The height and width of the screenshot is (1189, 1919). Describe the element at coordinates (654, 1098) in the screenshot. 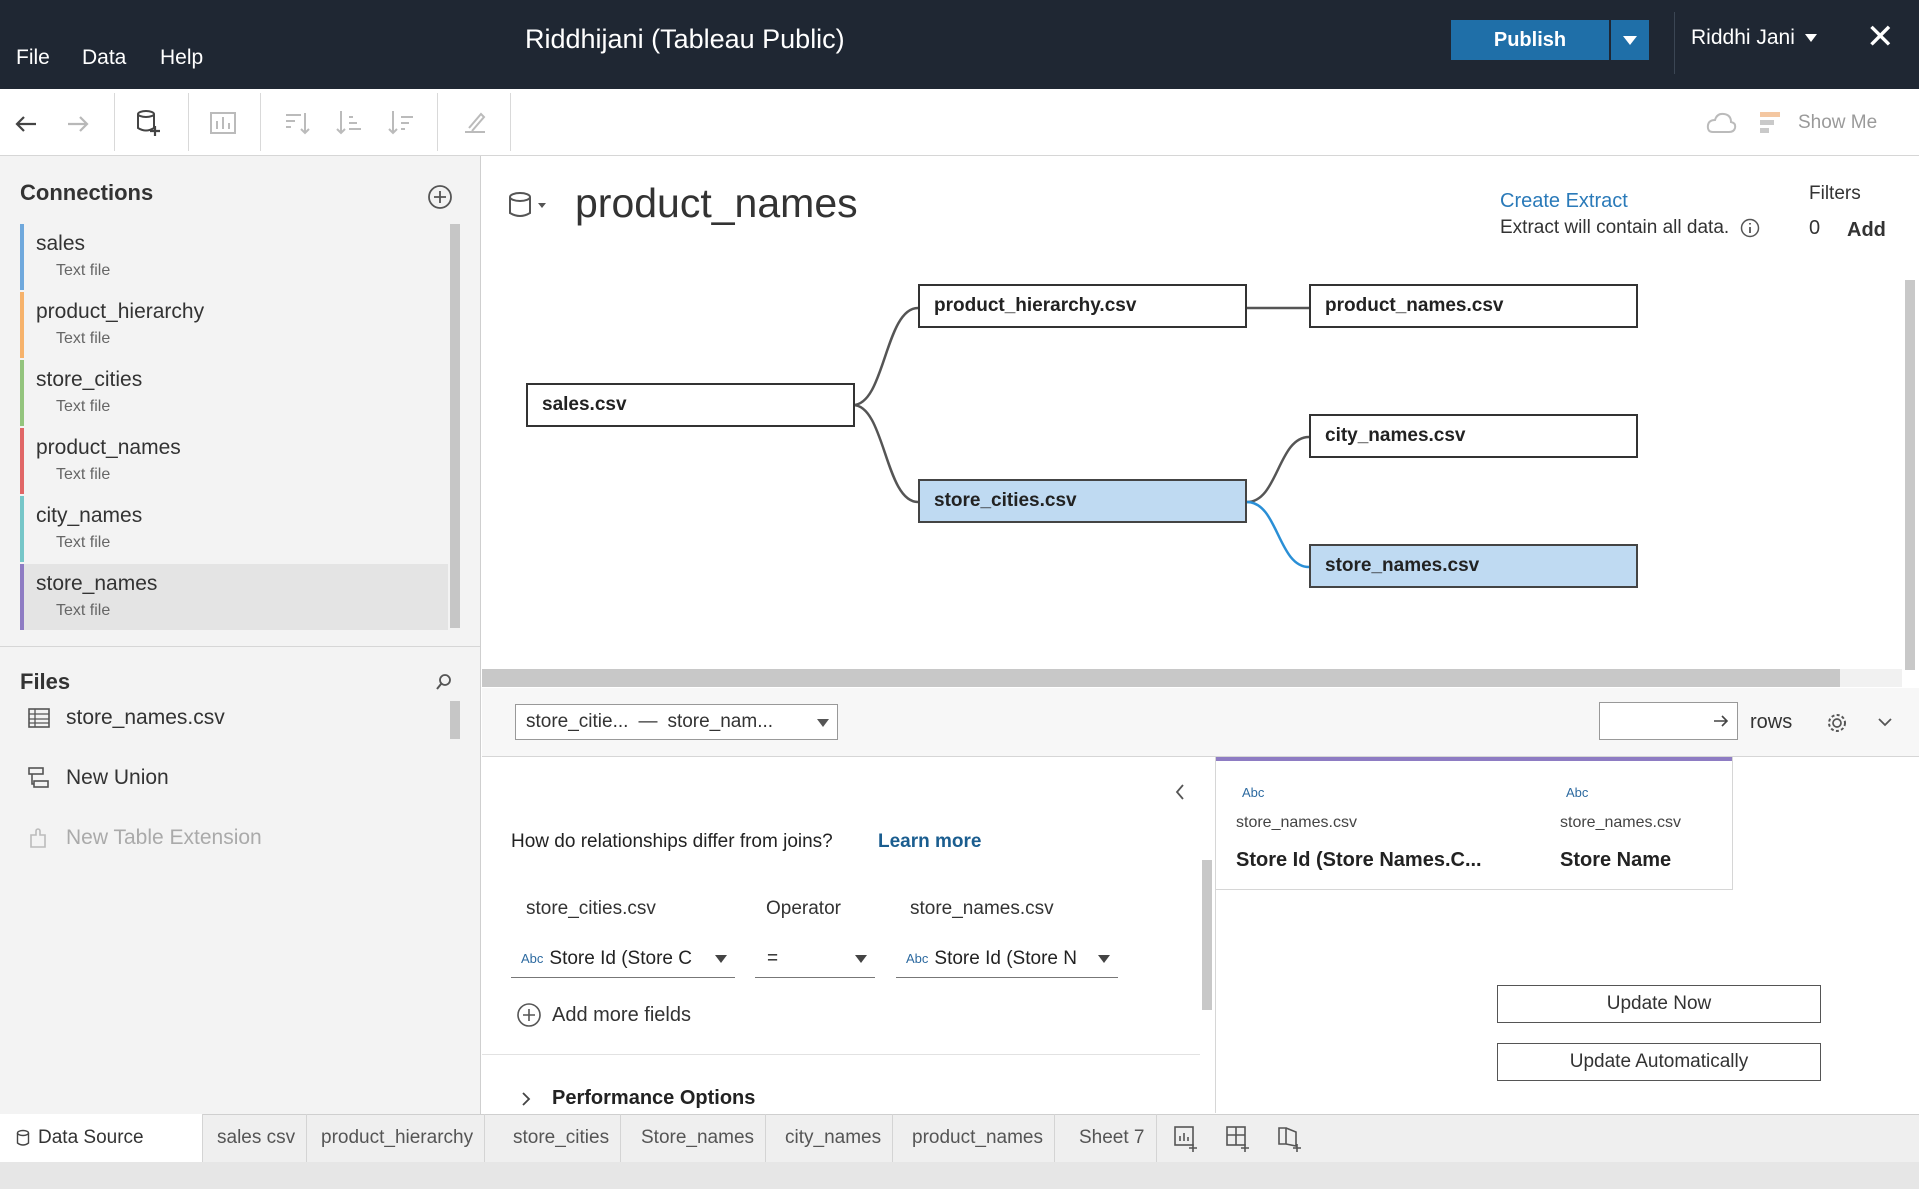

I see `performance-options-label: Performance Options` at that location.